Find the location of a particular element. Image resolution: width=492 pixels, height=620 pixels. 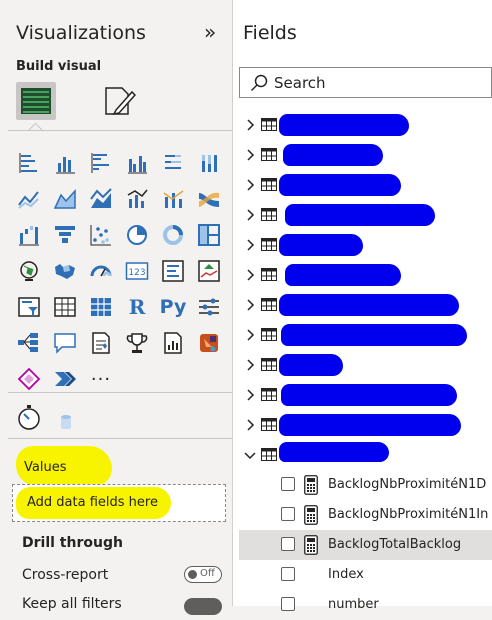

qa-visual-icon is located at coordinates (65, 343).